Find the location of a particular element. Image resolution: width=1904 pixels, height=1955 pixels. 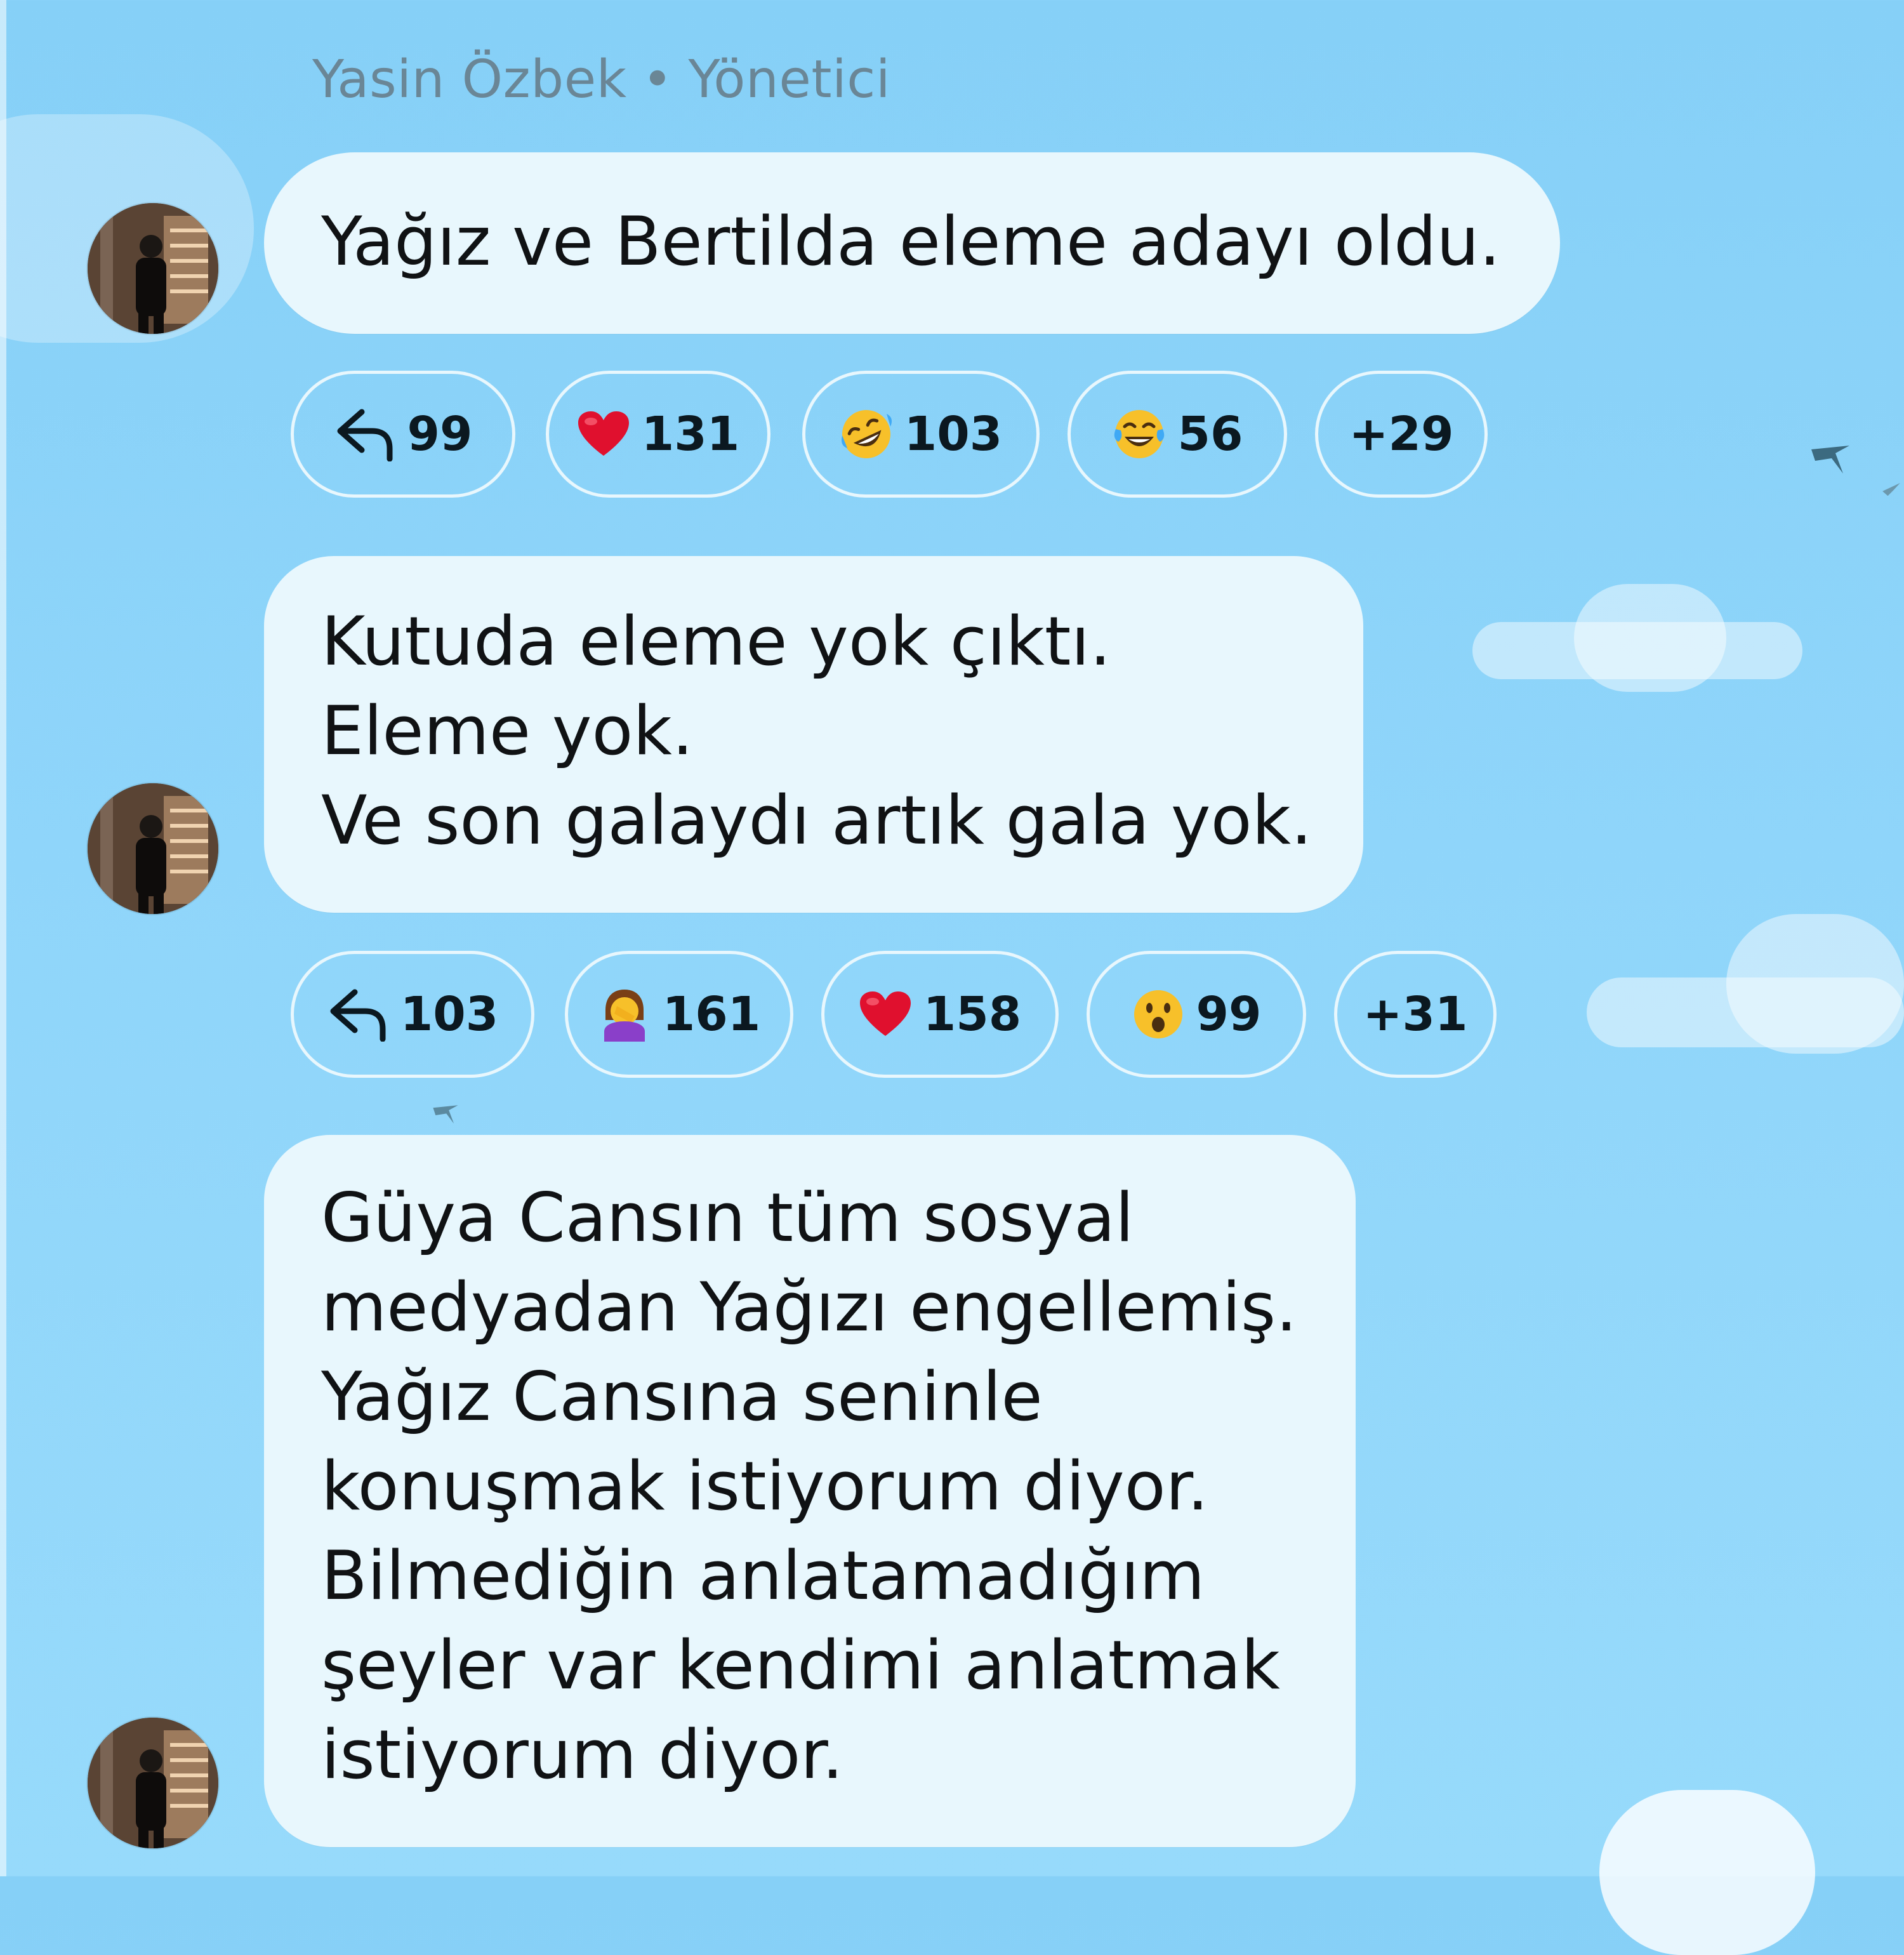

more-reactions-button: +29 is located at coordinates (1401, 434).